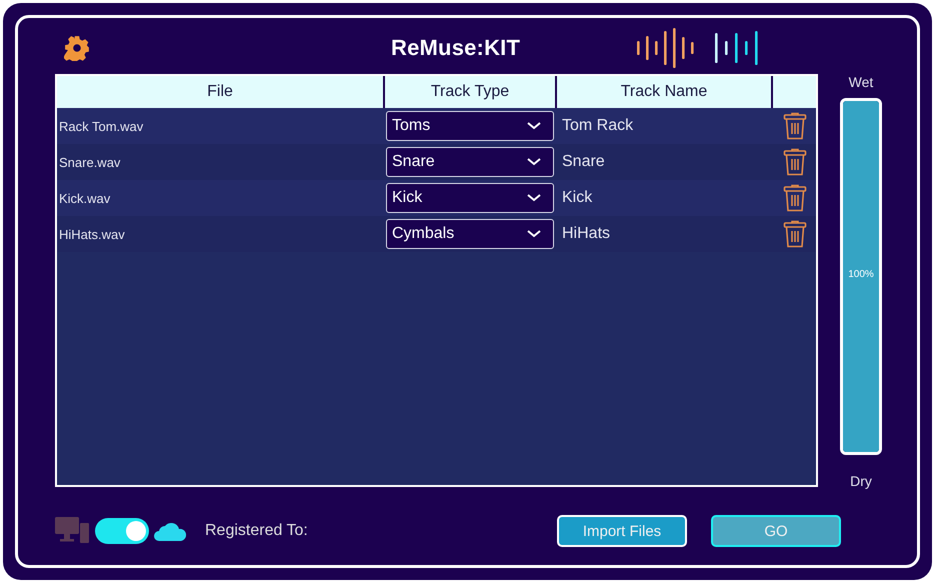 The height and width of the screenshot is (583, 935). Describe the element at coordinates (585, 234) in the screenshot. I see `track-name: HiHats` at that location.